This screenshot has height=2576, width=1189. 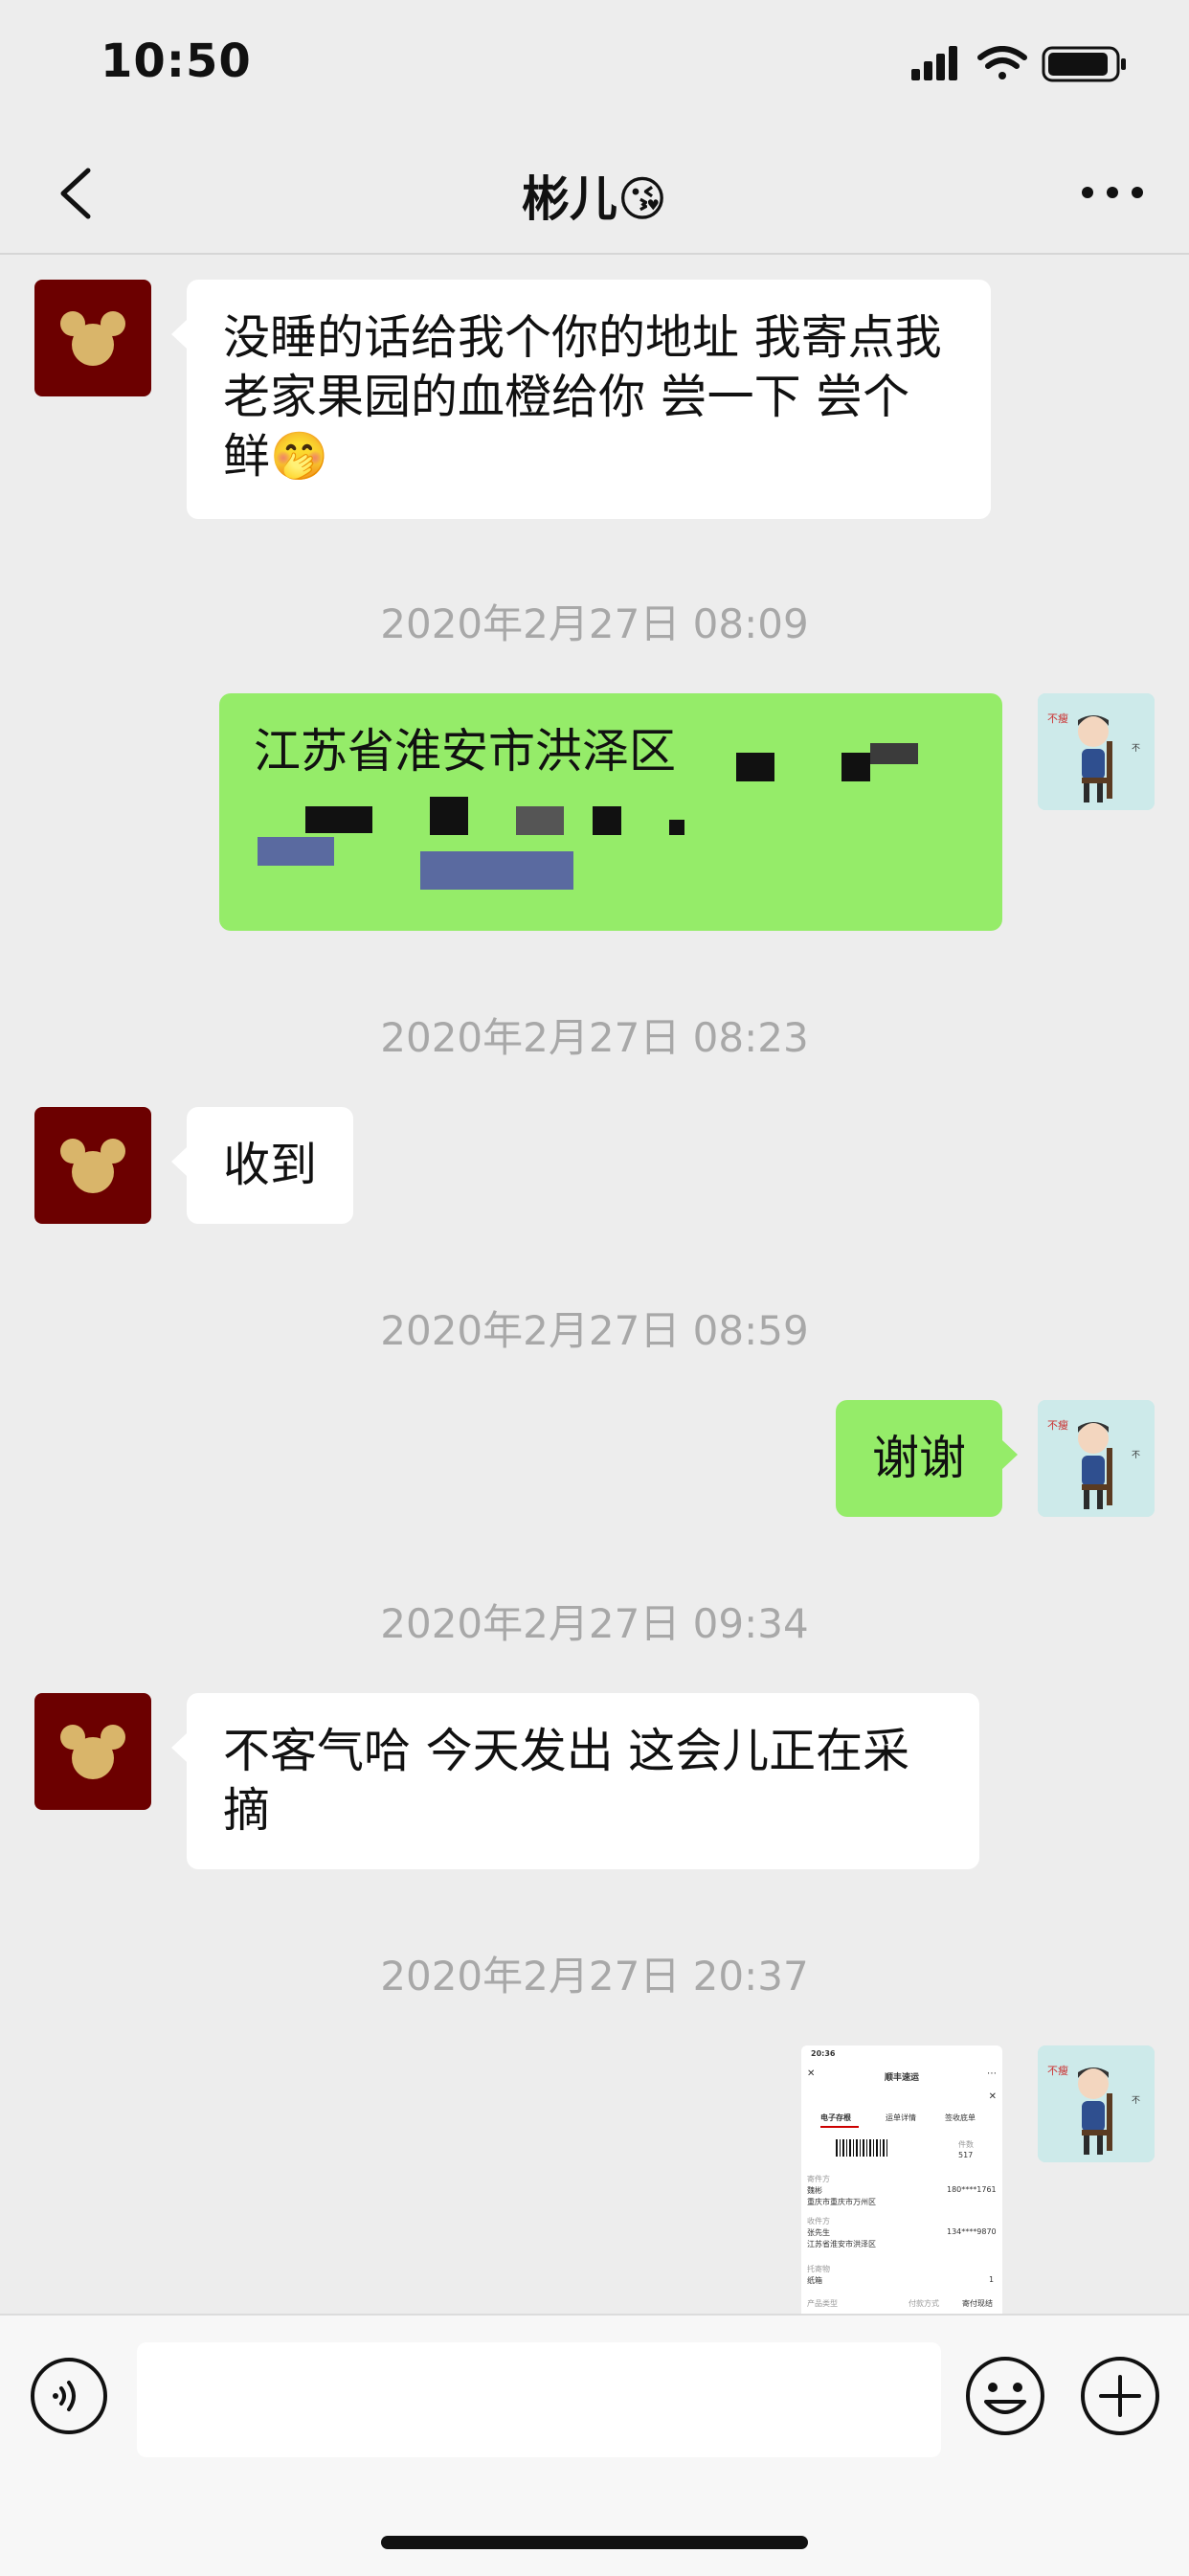 What do you see at coordinates (934, 63) in the screenshot?
I see `signal-icon` at bounding box center [934, 63].